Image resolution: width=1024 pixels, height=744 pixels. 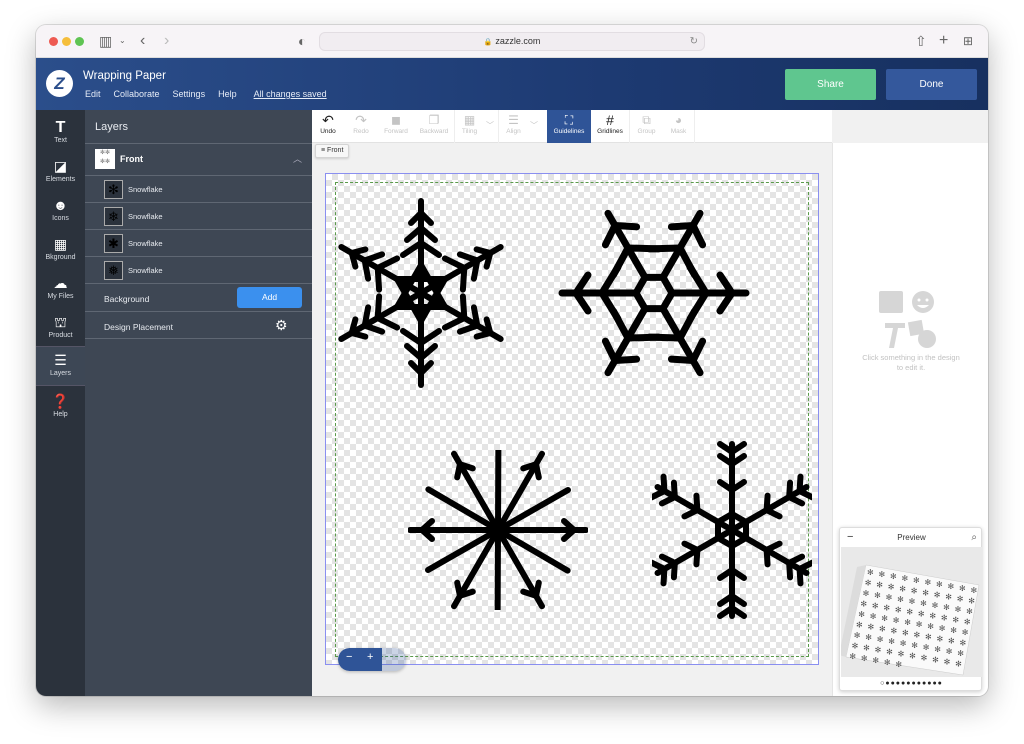 What do you see at coordinates (60, 283) in the screenshot?
I see `upload-cloud-icon: ☁` at bounding box center [60, 283].